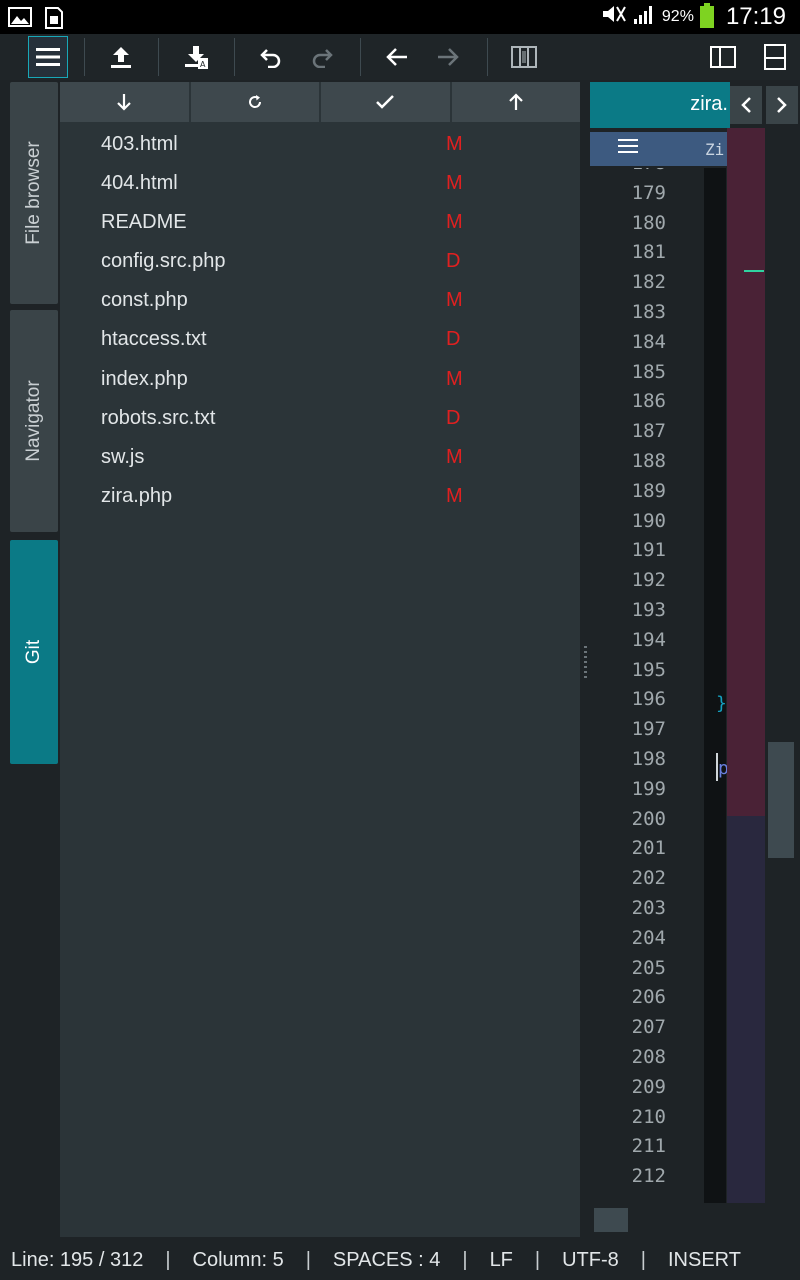  I want to click on redo-icon, so click(322, 58).